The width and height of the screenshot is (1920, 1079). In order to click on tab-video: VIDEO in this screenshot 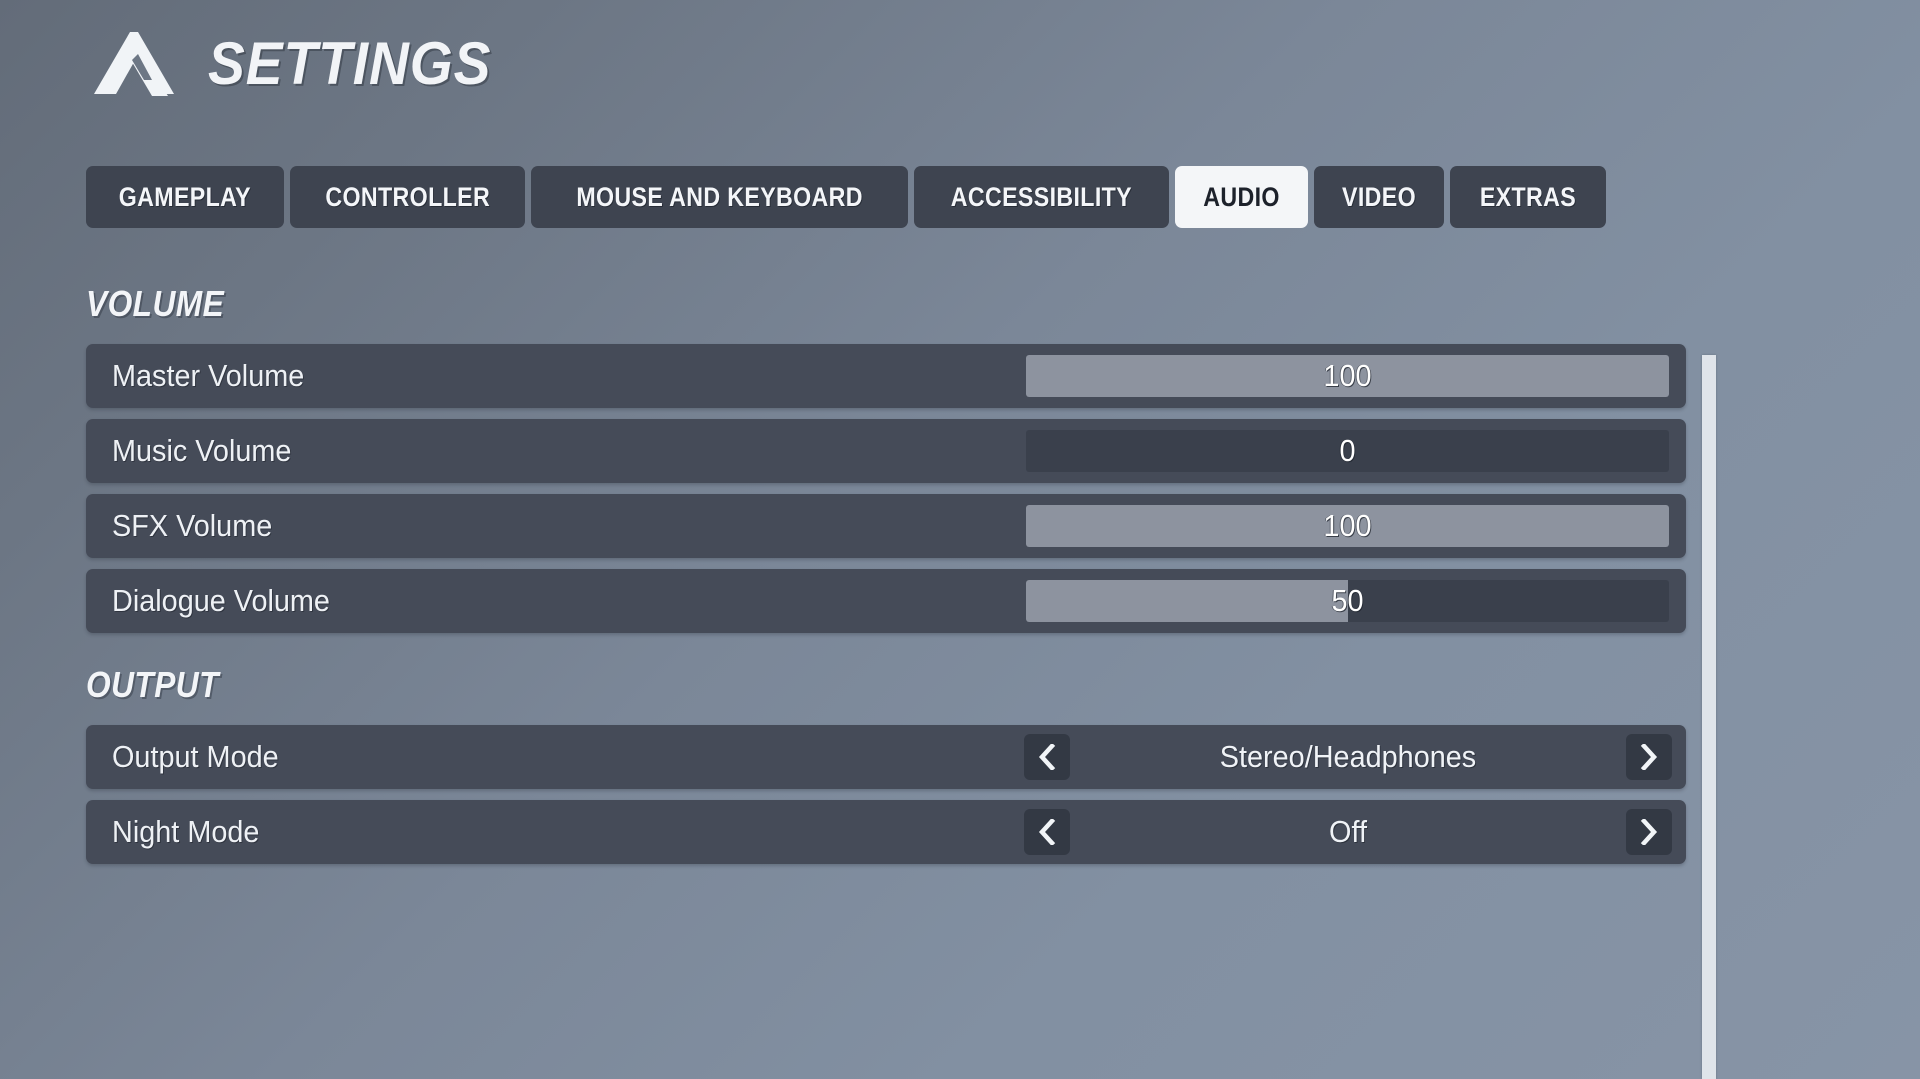, I will do `click(1379, 197)`.